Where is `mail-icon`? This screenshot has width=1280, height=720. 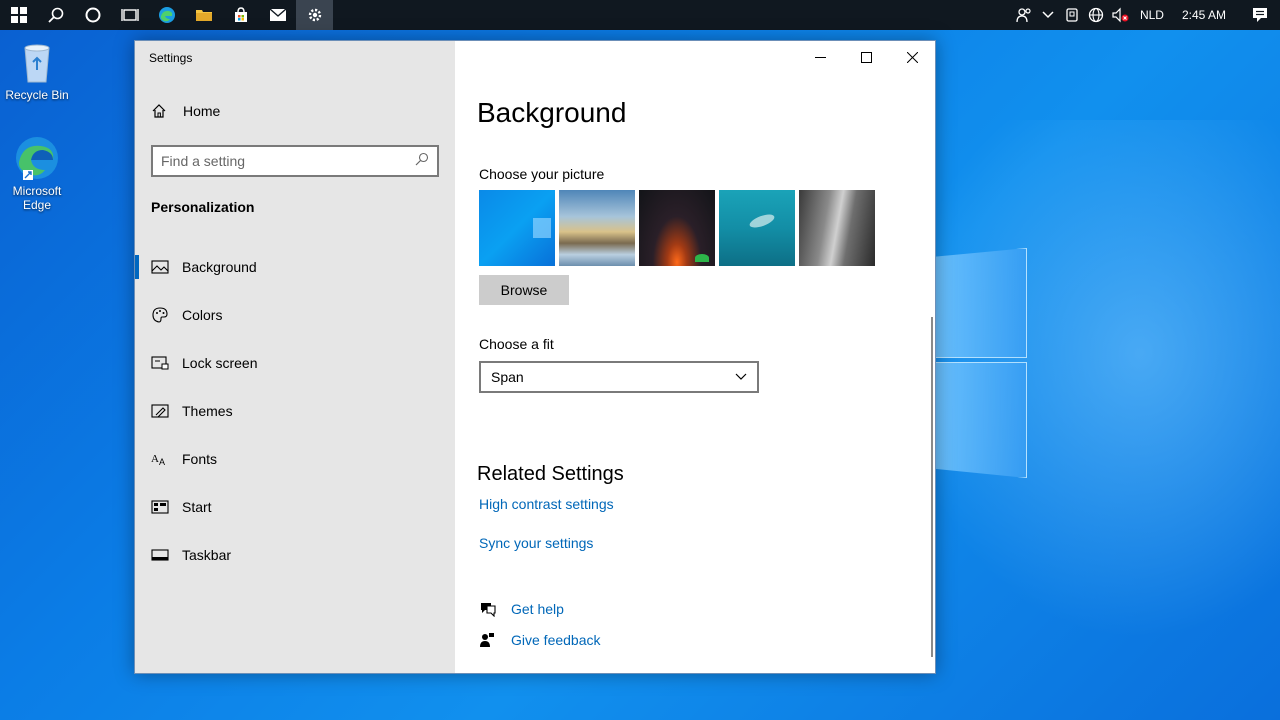
mail-icon is located at coordinates (277, 14).